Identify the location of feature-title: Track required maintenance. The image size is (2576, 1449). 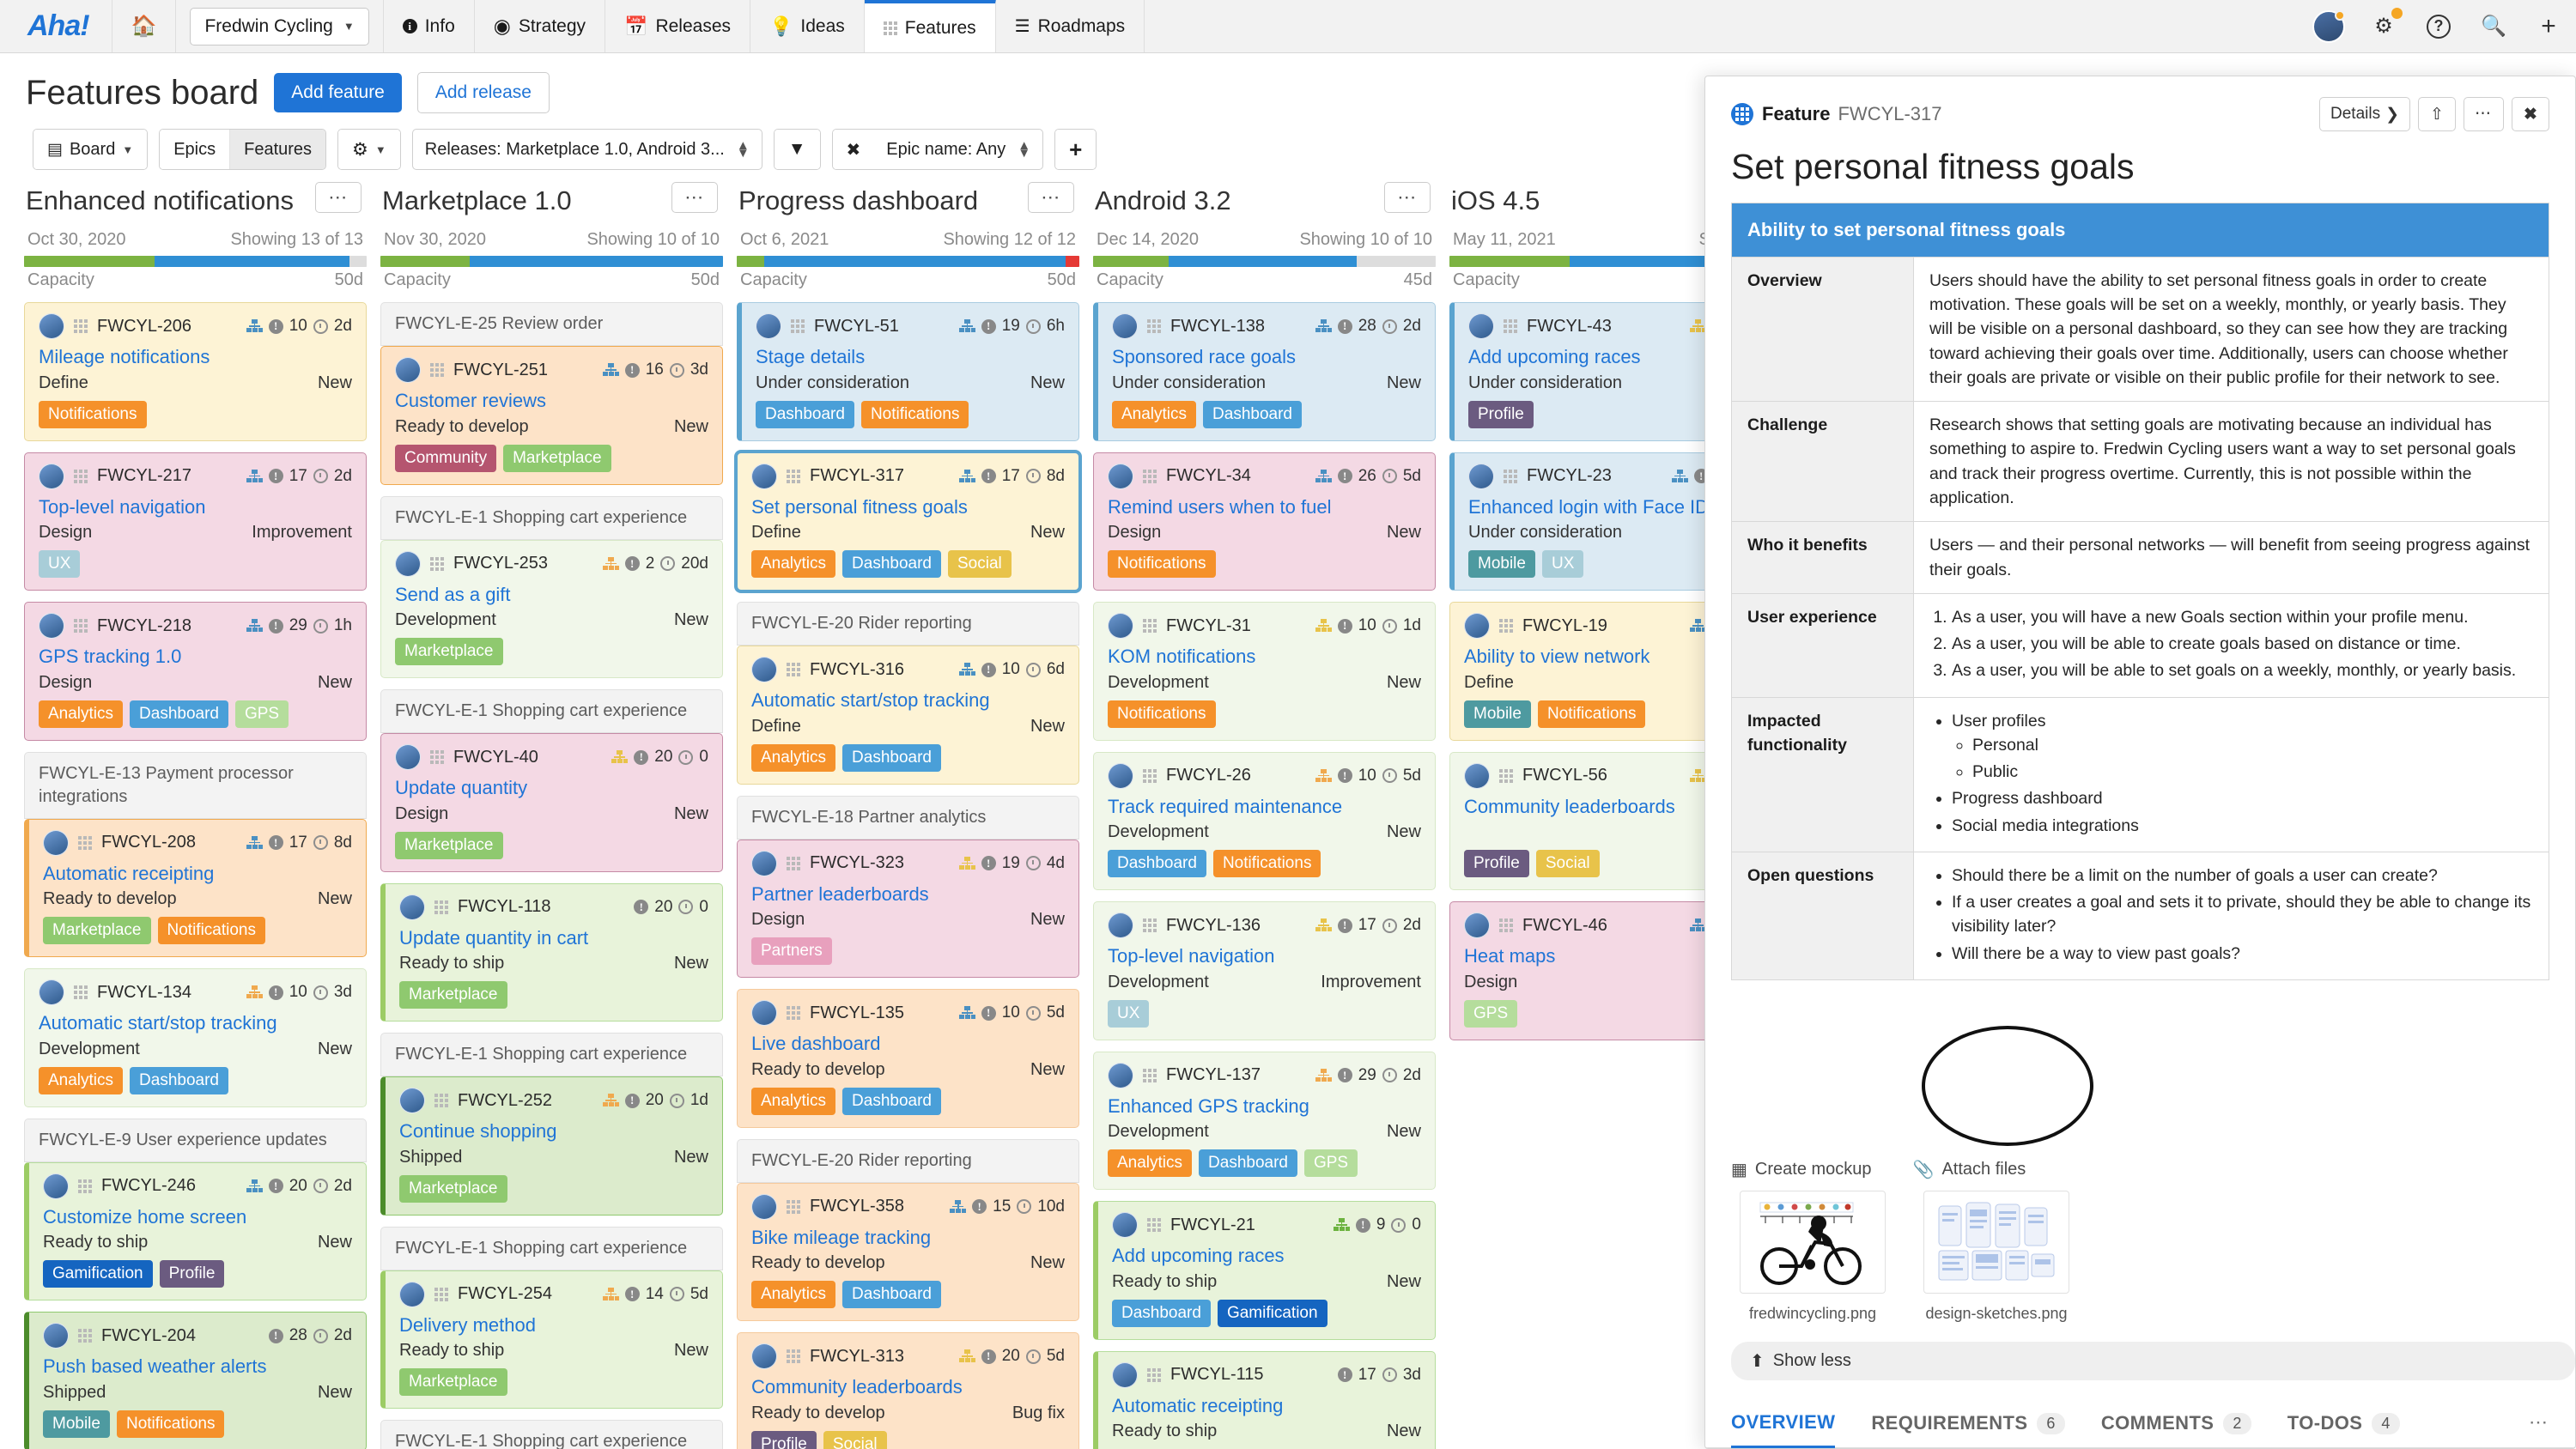
(1265, 807).